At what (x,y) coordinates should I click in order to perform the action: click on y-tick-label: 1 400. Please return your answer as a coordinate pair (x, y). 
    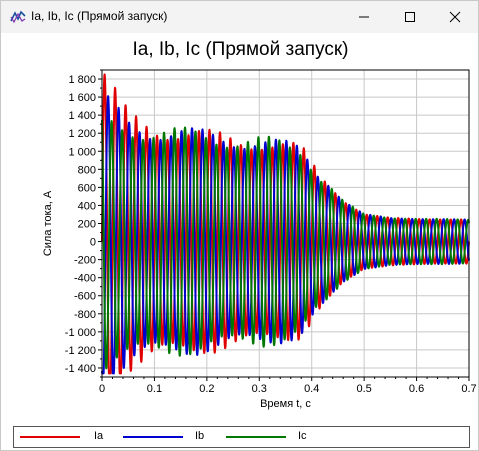
    Looking at the image, I should click on (82, 116).